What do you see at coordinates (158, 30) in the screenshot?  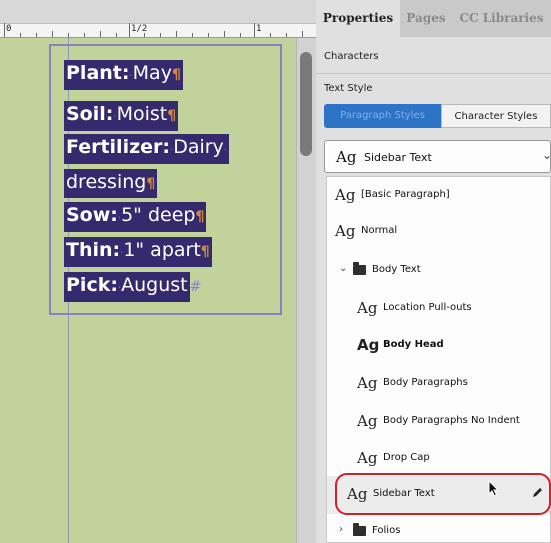 I see `horizontal-ruler: 0 1/2 1` at bounding box center [158, 30].